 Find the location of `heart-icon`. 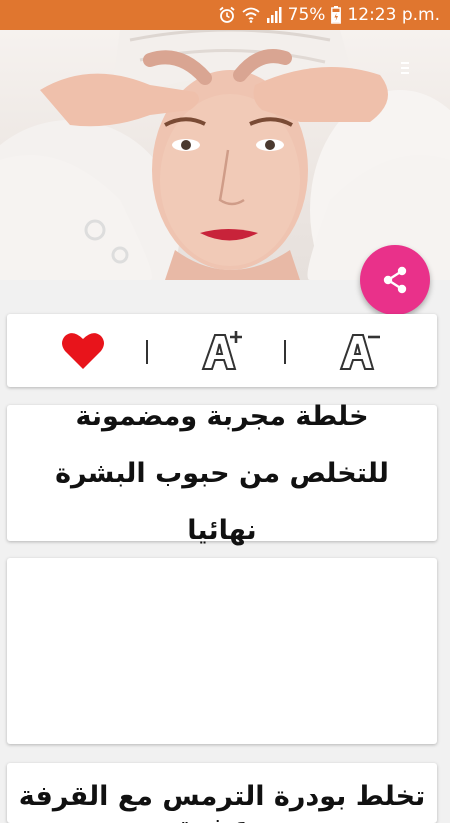

heart-icon is located at coordinates (83, 351).